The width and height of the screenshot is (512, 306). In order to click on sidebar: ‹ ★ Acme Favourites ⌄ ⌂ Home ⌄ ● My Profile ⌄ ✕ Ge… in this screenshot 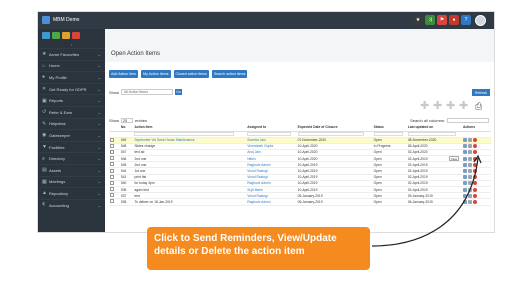, I will do `click(71, 130)`.